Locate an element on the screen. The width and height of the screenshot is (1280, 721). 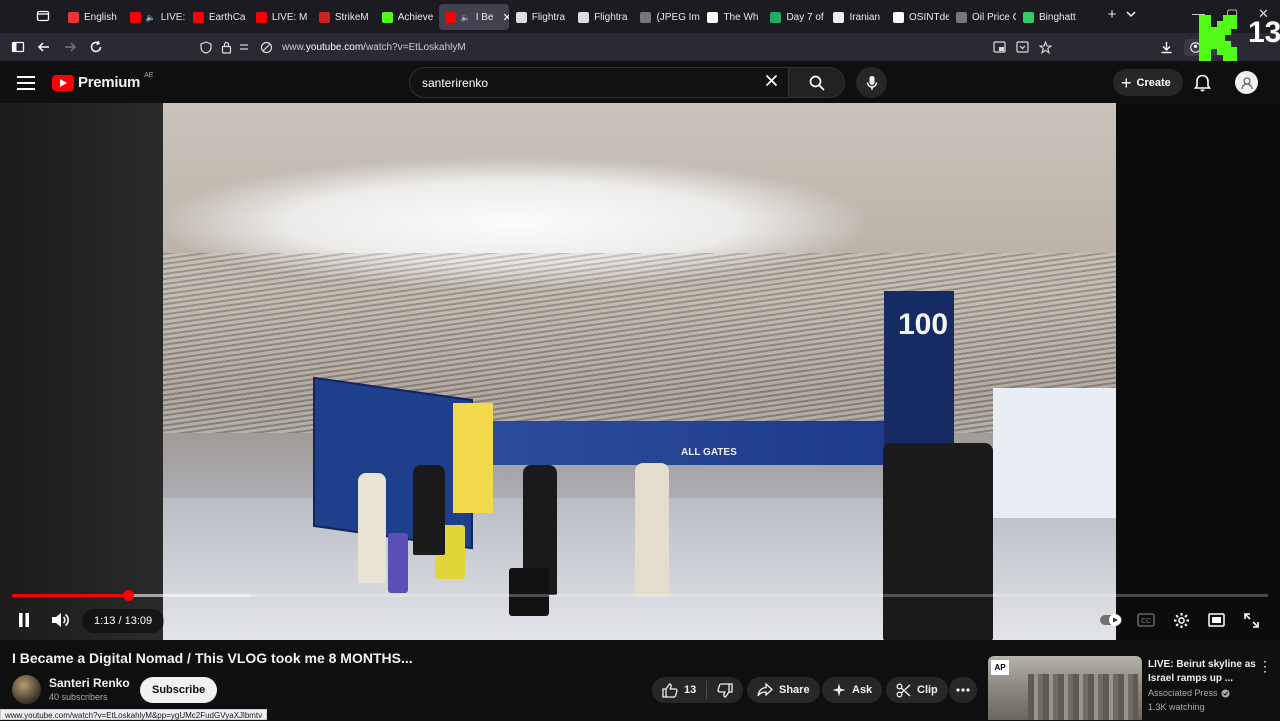
progress-bar is located at coordinates (640, 595).